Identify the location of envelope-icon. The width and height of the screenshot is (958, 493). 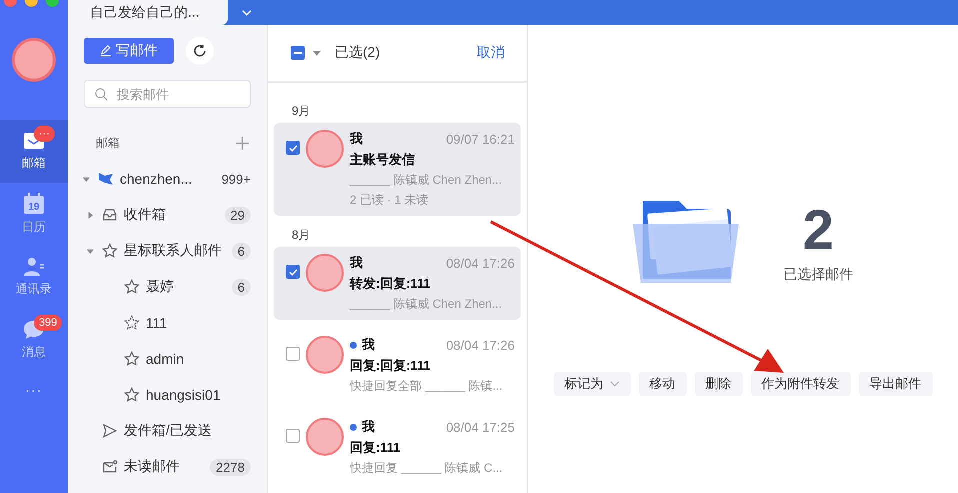
(110, 467).